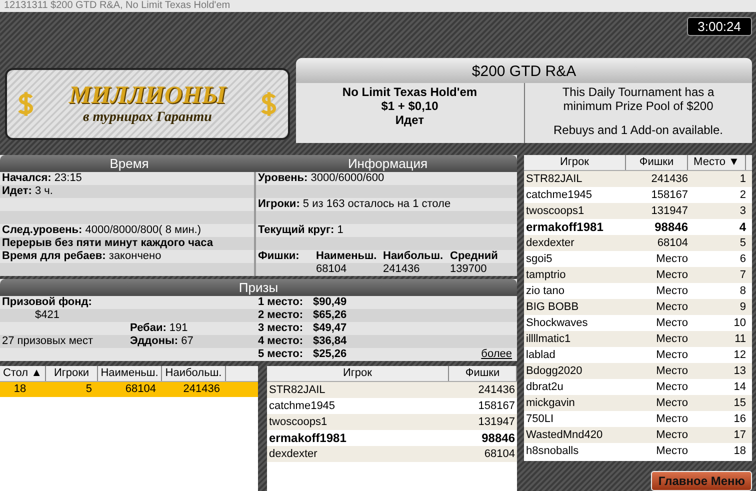 This screenshot has width=756, height=491. I want to click on panel-title: Время, so click(129, 163).